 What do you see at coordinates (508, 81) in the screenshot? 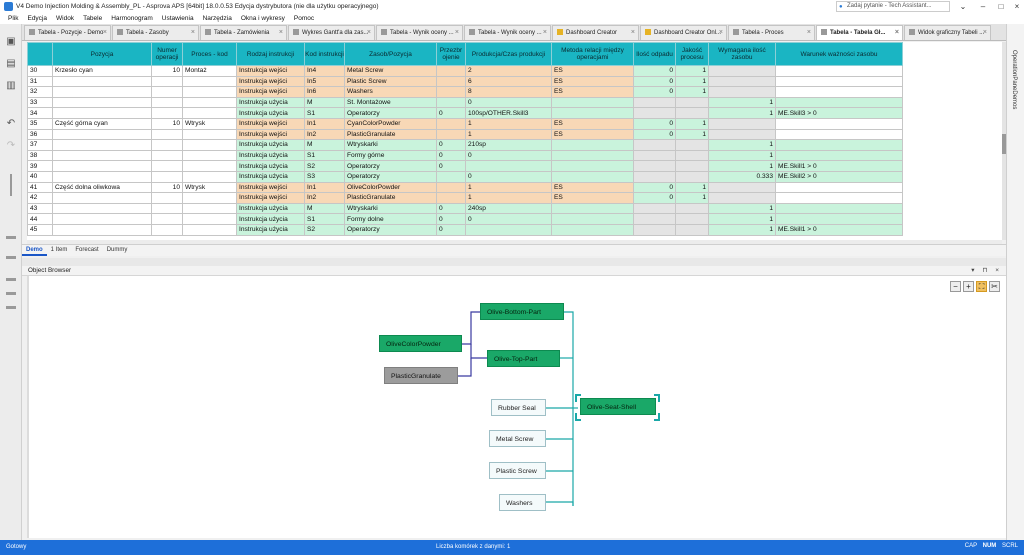
I see `production-cell: 6` at bounding box center [508, 81].